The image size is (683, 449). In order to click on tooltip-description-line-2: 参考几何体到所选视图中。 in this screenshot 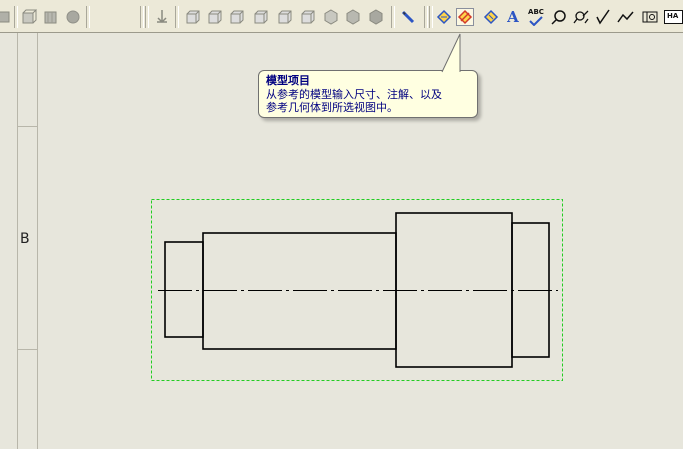, I will do `click(332, 107)`.